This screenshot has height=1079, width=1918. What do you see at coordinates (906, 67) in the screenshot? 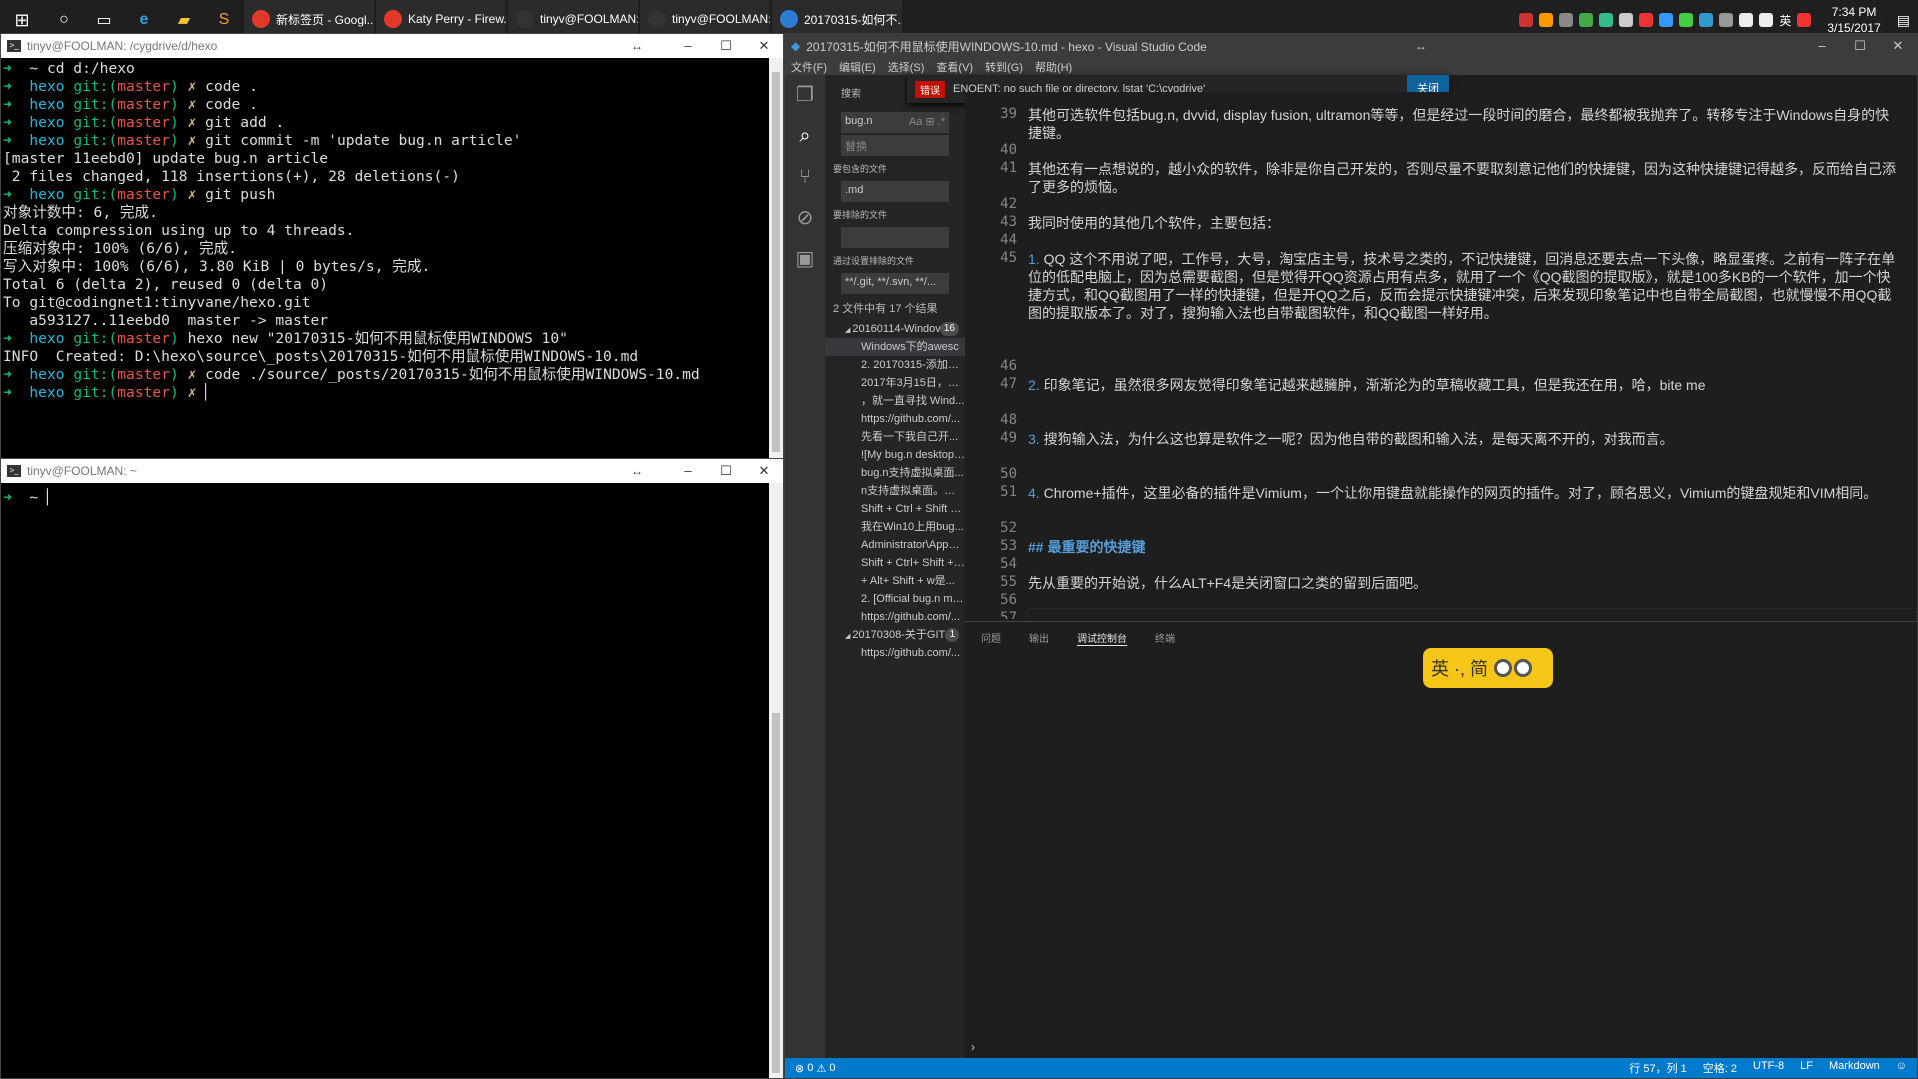
I see `menu-item: 选择(S)` at bounding box center [906, 67].